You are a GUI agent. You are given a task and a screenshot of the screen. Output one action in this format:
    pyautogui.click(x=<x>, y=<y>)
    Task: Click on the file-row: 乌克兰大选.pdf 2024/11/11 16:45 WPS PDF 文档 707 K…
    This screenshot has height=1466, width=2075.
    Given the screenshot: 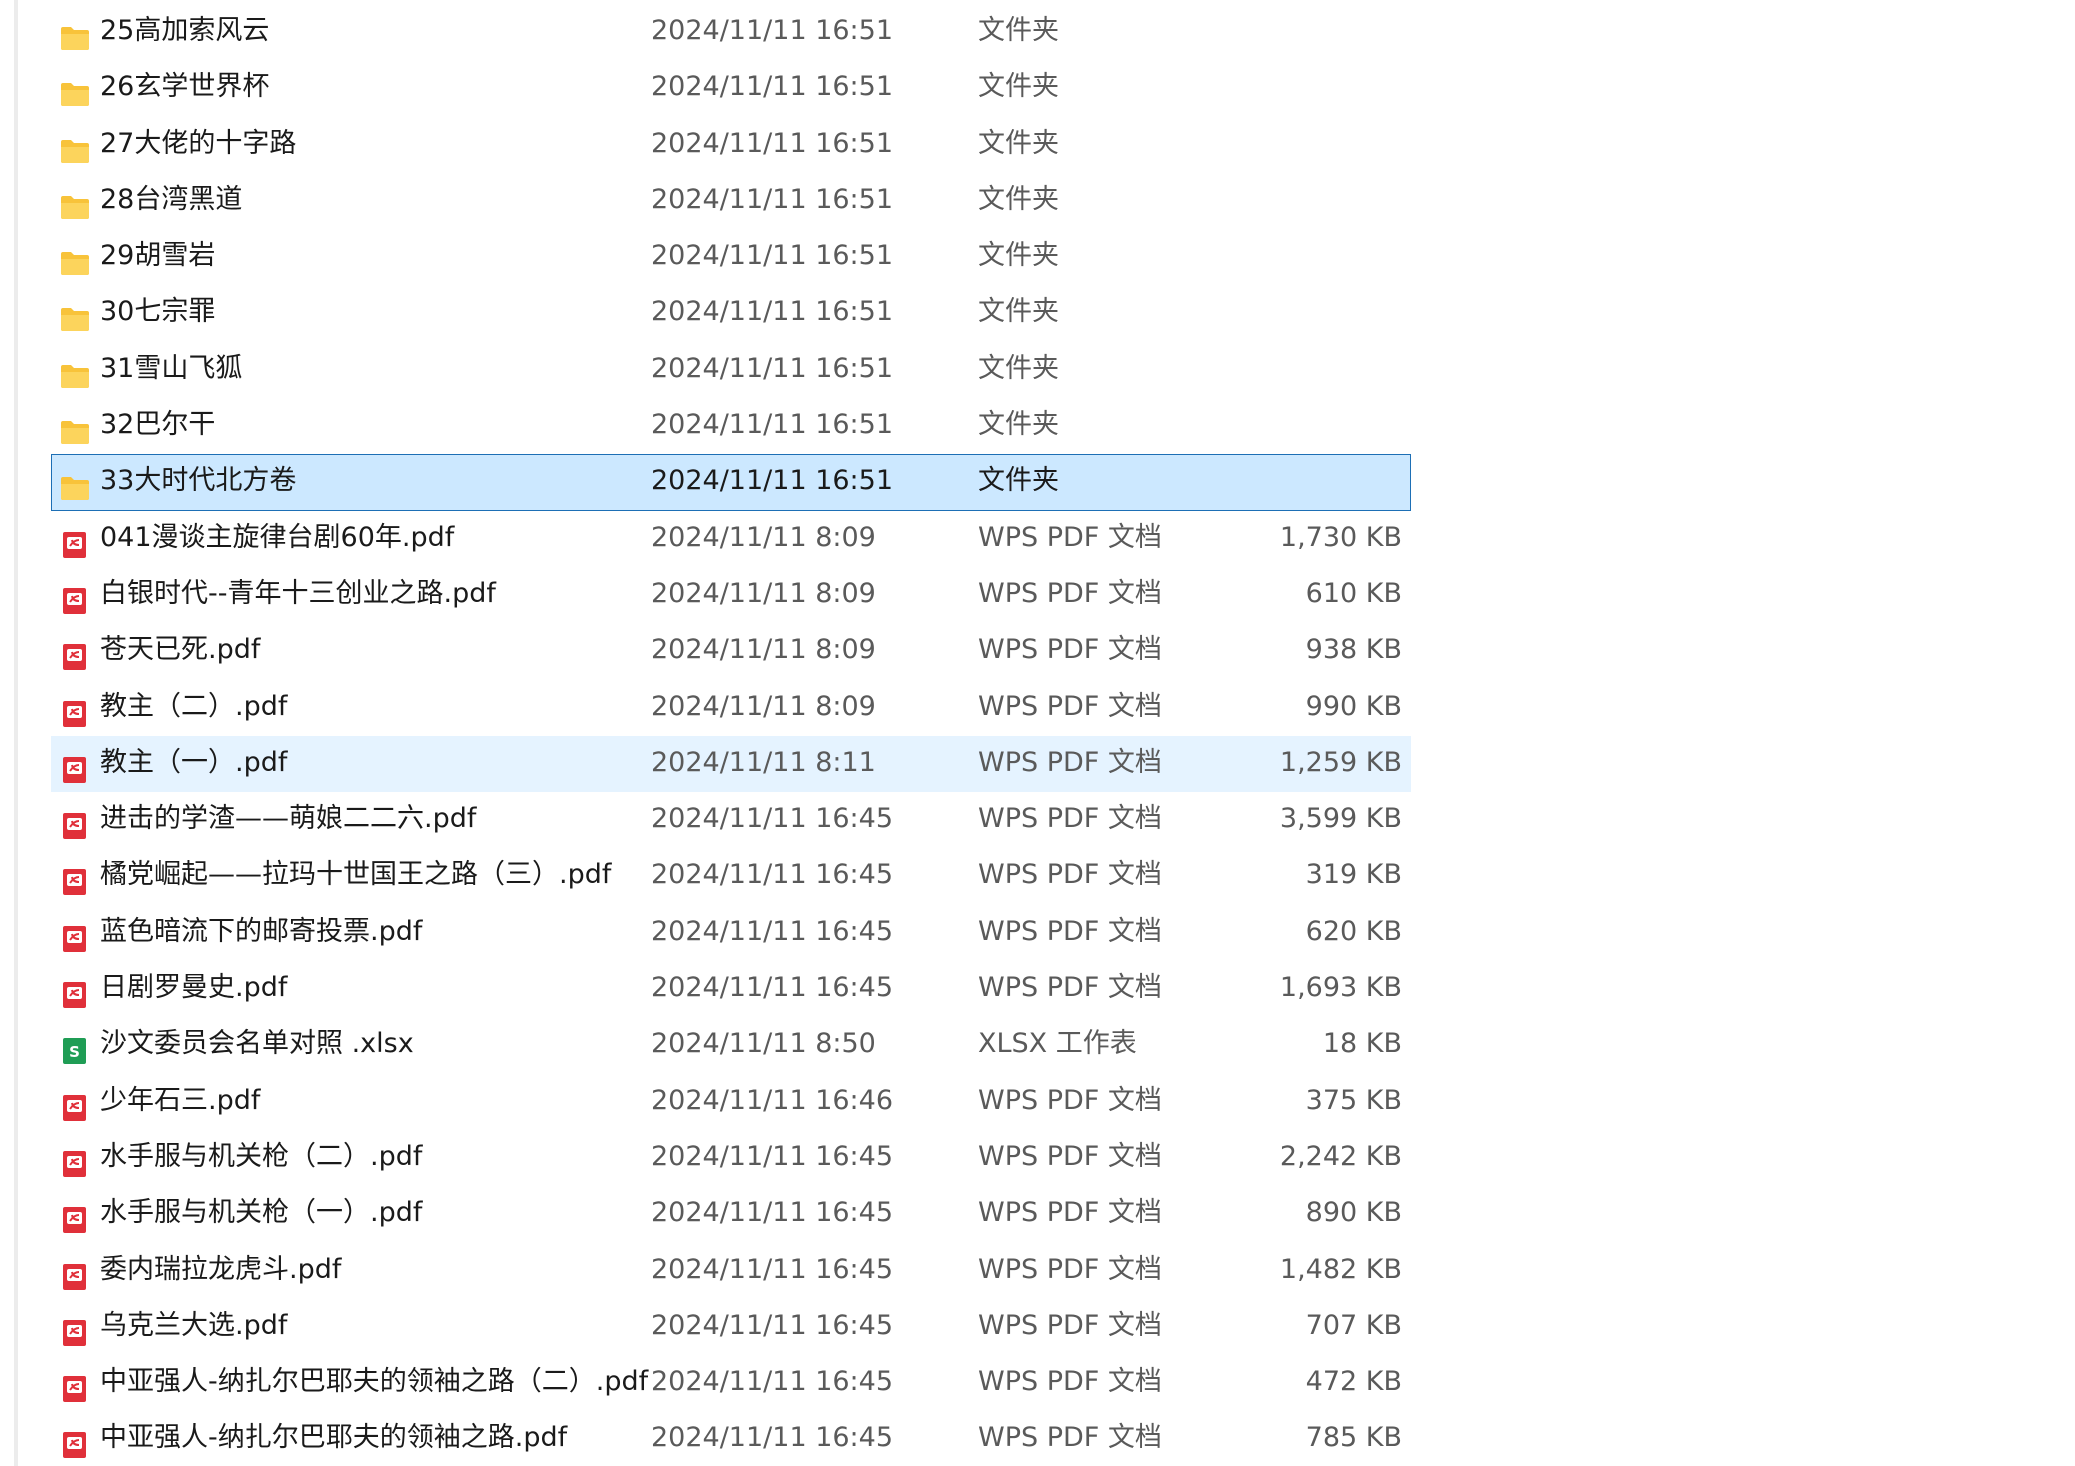 What is the action you would take?
    pyautogui.click(x=731, y=1327)
    